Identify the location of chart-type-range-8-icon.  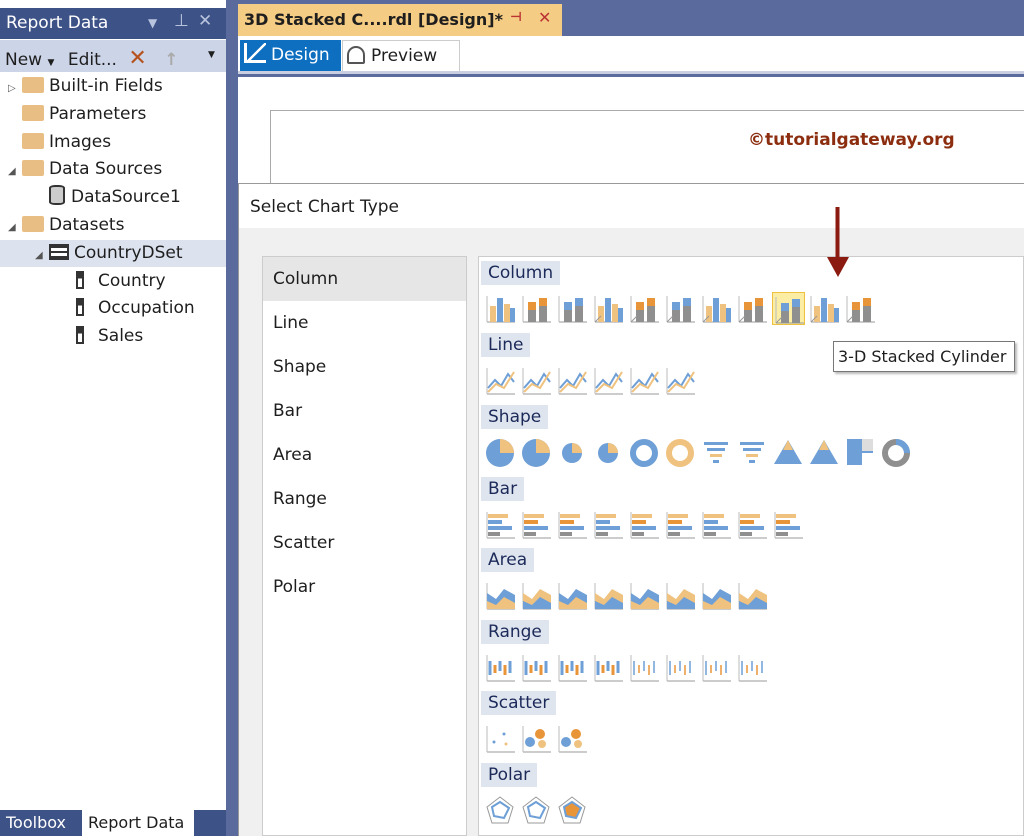
(752, 667).